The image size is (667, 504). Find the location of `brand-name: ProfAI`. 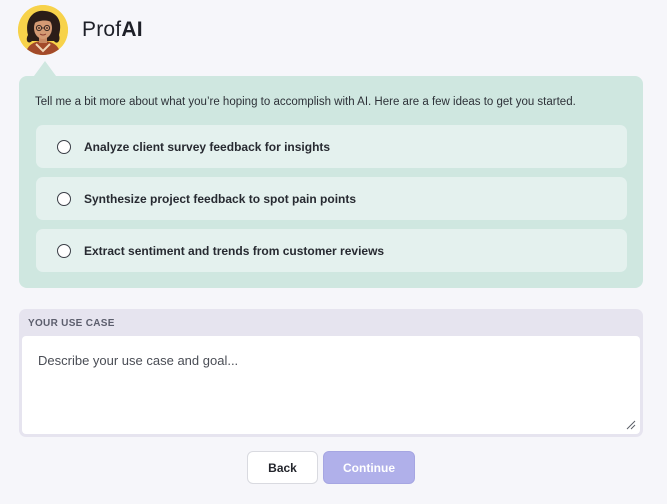

brand-name: ProfAI is located at coordinates (112, 30).